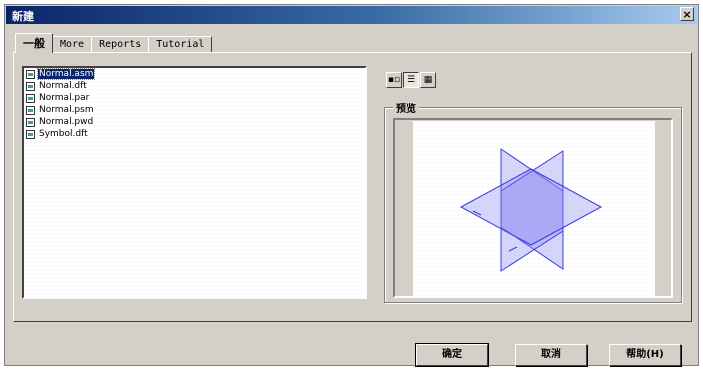  I want to click on help-button: 帮助(H), so click(645, 355).